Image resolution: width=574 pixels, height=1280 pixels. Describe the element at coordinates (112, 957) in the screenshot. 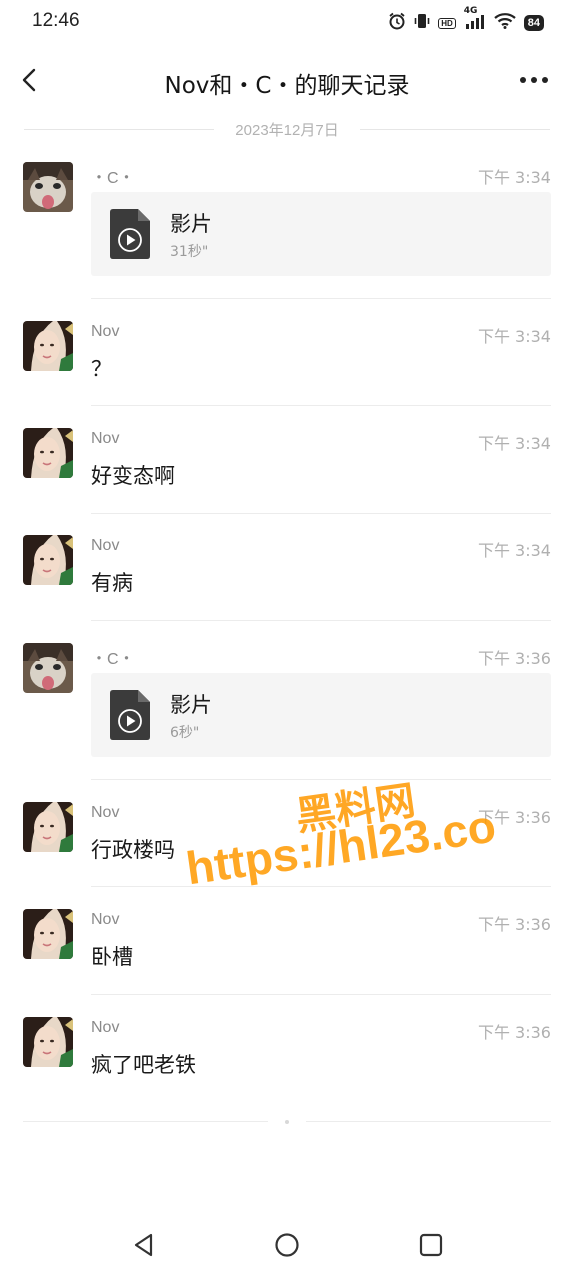

I see `message-text: 卧槽` at that location.